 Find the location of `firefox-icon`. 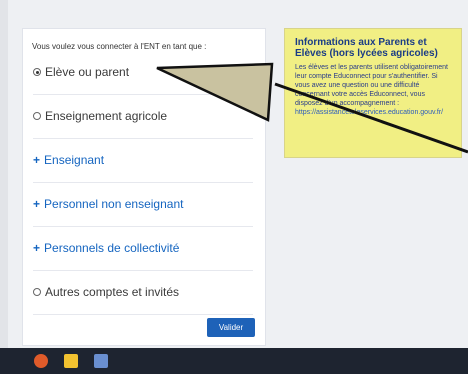

firefox-icon is located at coordinates (41, 361).